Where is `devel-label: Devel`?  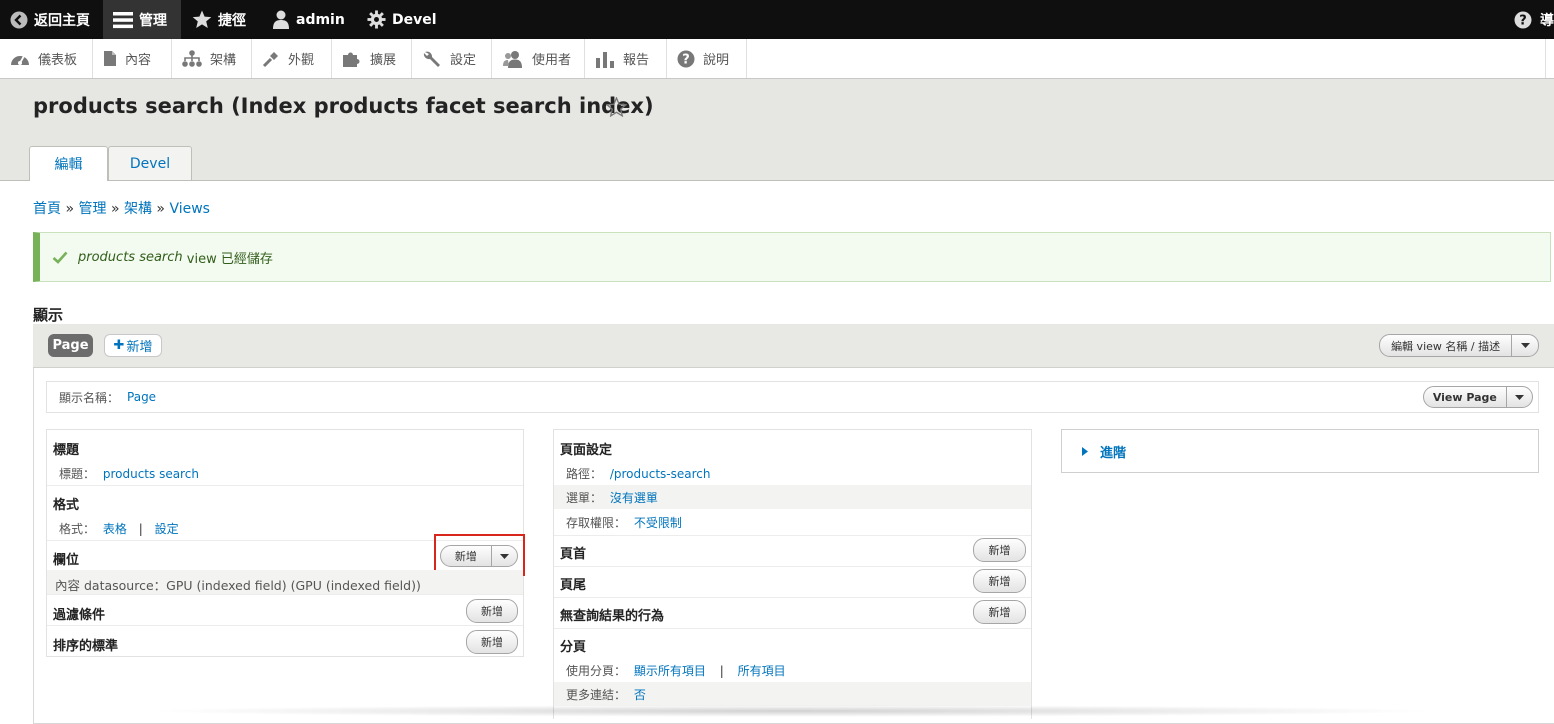 devel-label: Devel is located at coordinates (414, 19).